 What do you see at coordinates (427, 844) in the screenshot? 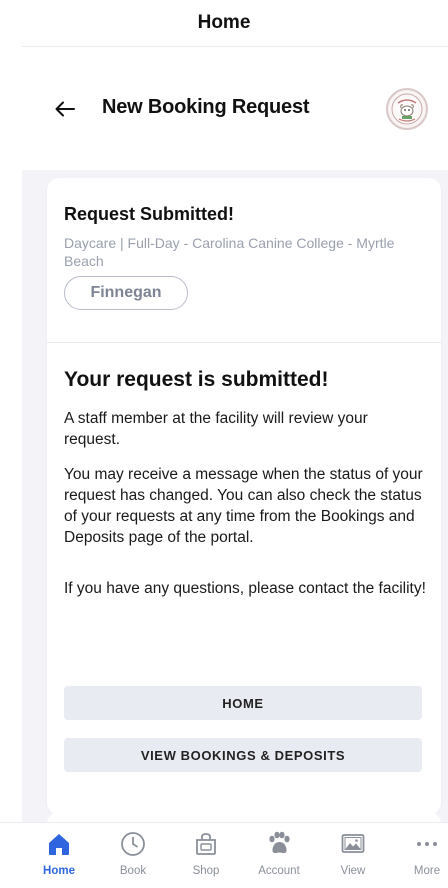
I see `more-dots-icon` at bounding box center [427, 844].